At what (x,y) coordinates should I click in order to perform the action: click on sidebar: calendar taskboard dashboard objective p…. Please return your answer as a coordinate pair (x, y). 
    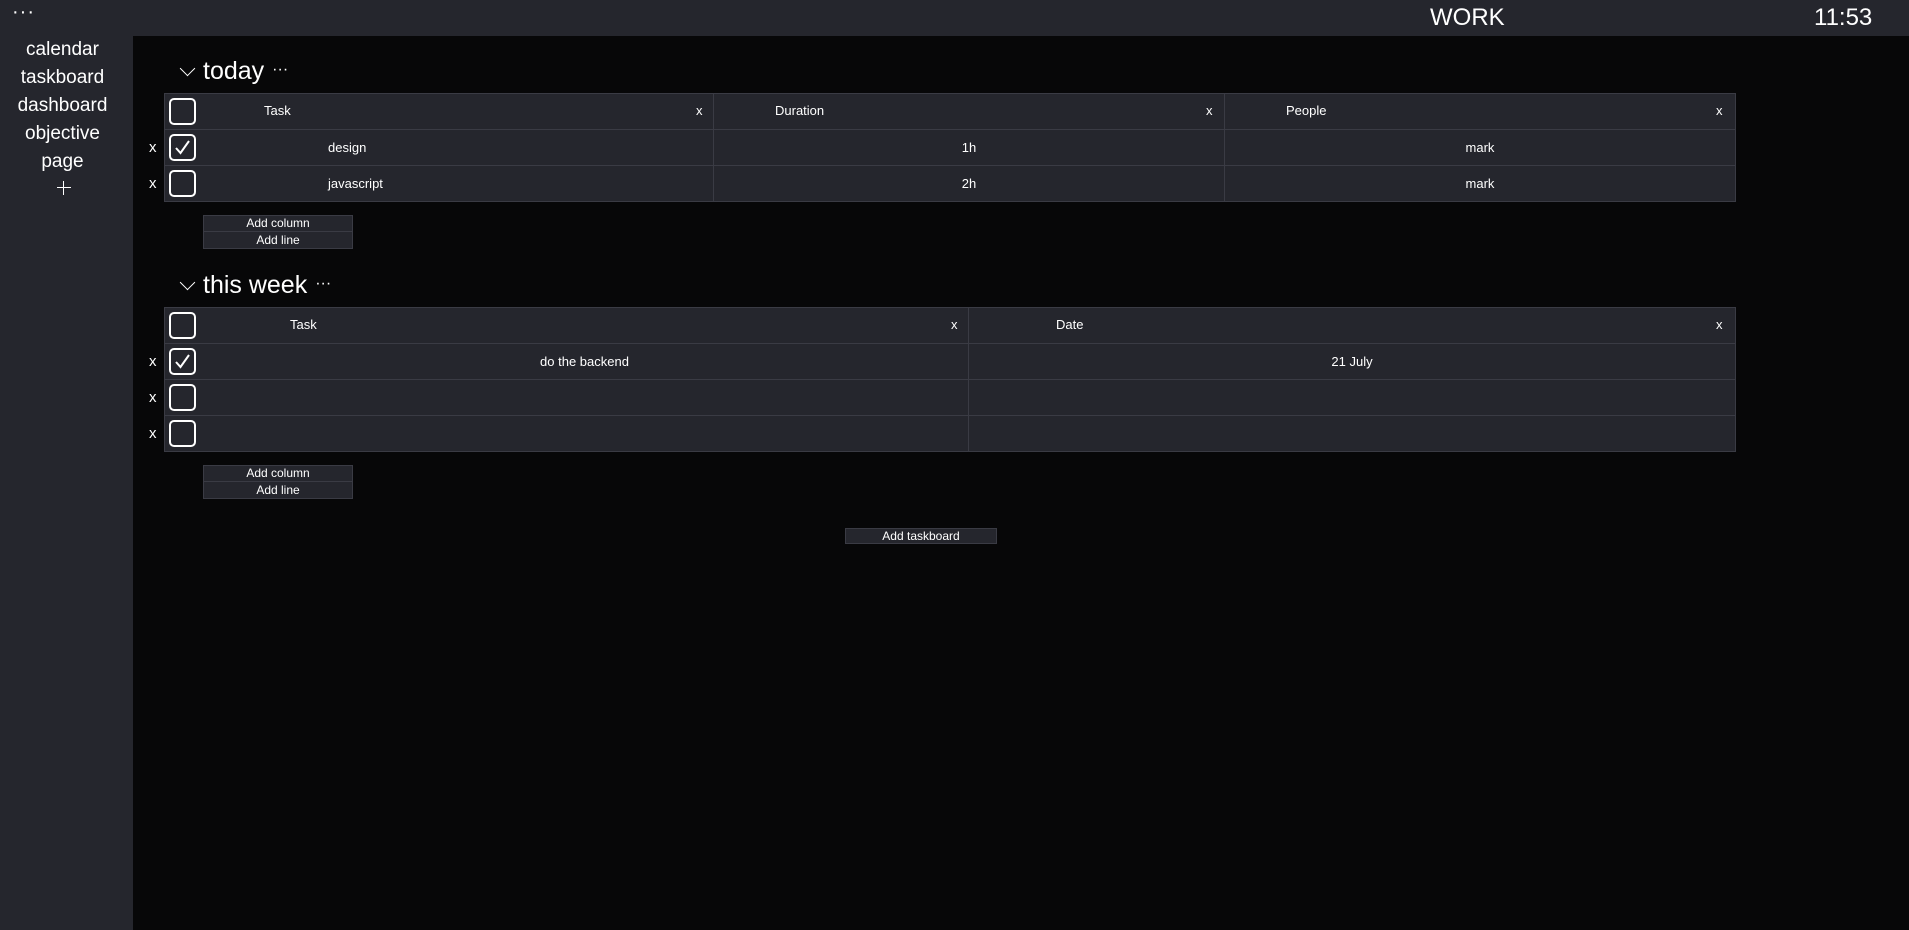
    Looking at the image, I should click on (66, 483).